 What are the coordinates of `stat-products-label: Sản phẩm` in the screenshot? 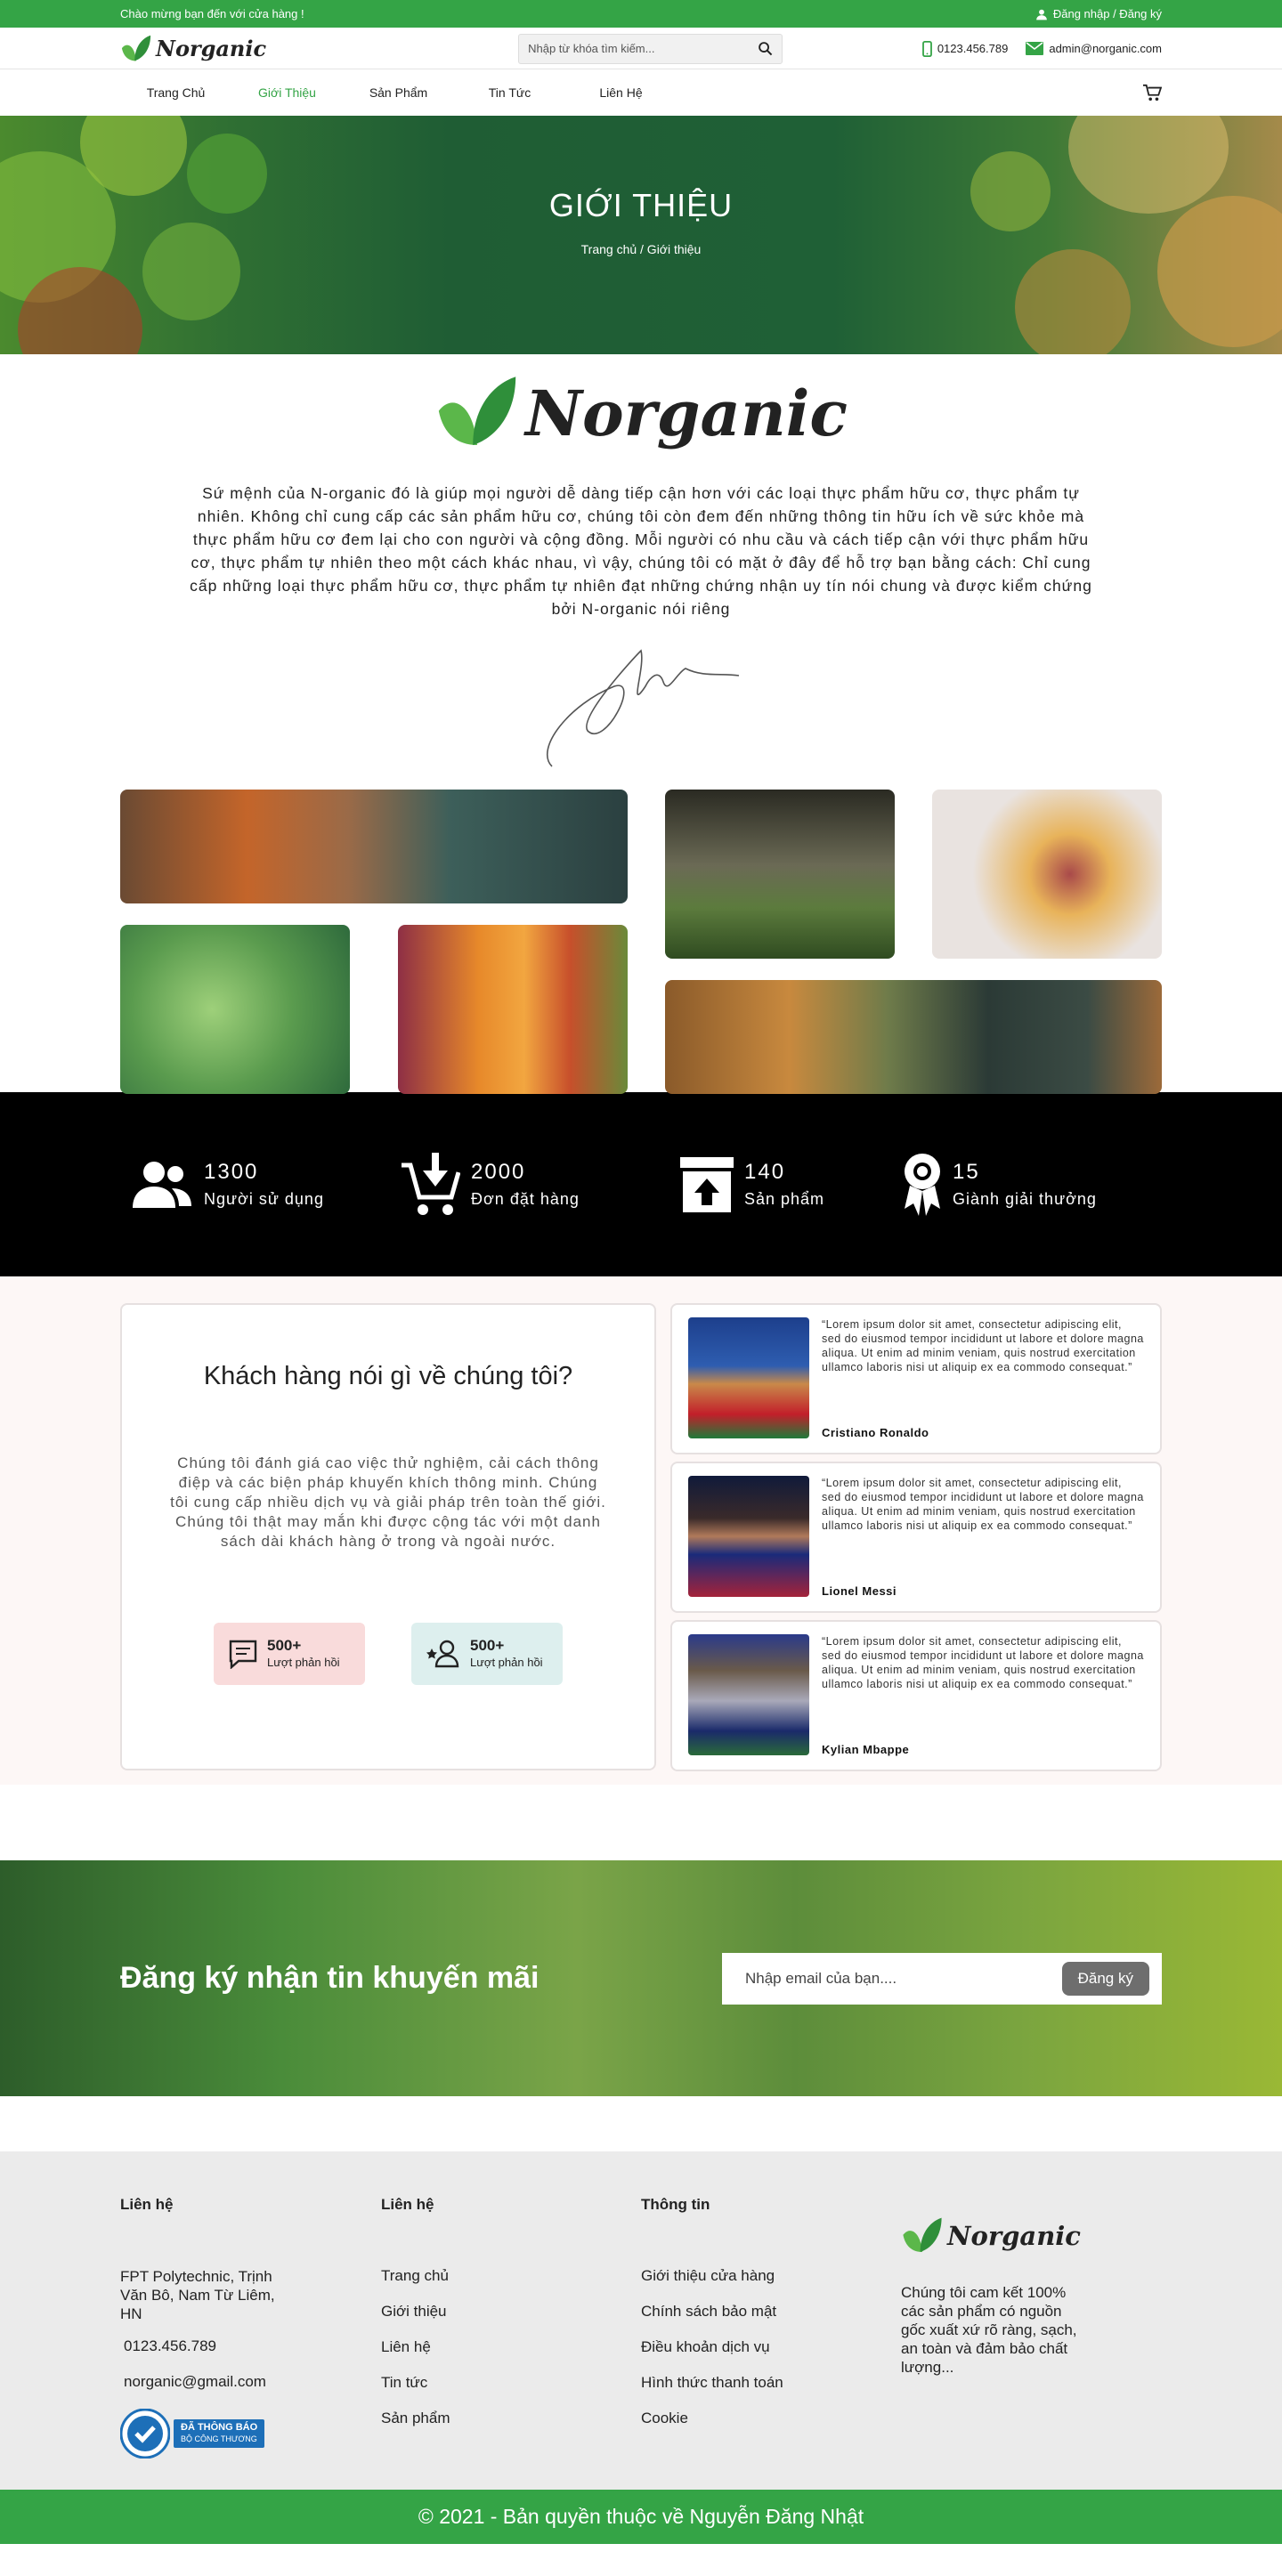 It's located at (784, 1199).